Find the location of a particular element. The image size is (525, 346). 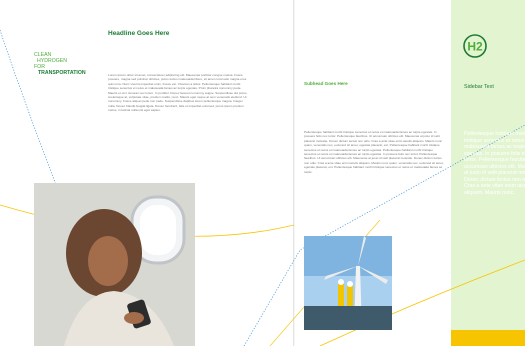

h2-circle-logo-icon: H2 is located at coordinates (475, 46).